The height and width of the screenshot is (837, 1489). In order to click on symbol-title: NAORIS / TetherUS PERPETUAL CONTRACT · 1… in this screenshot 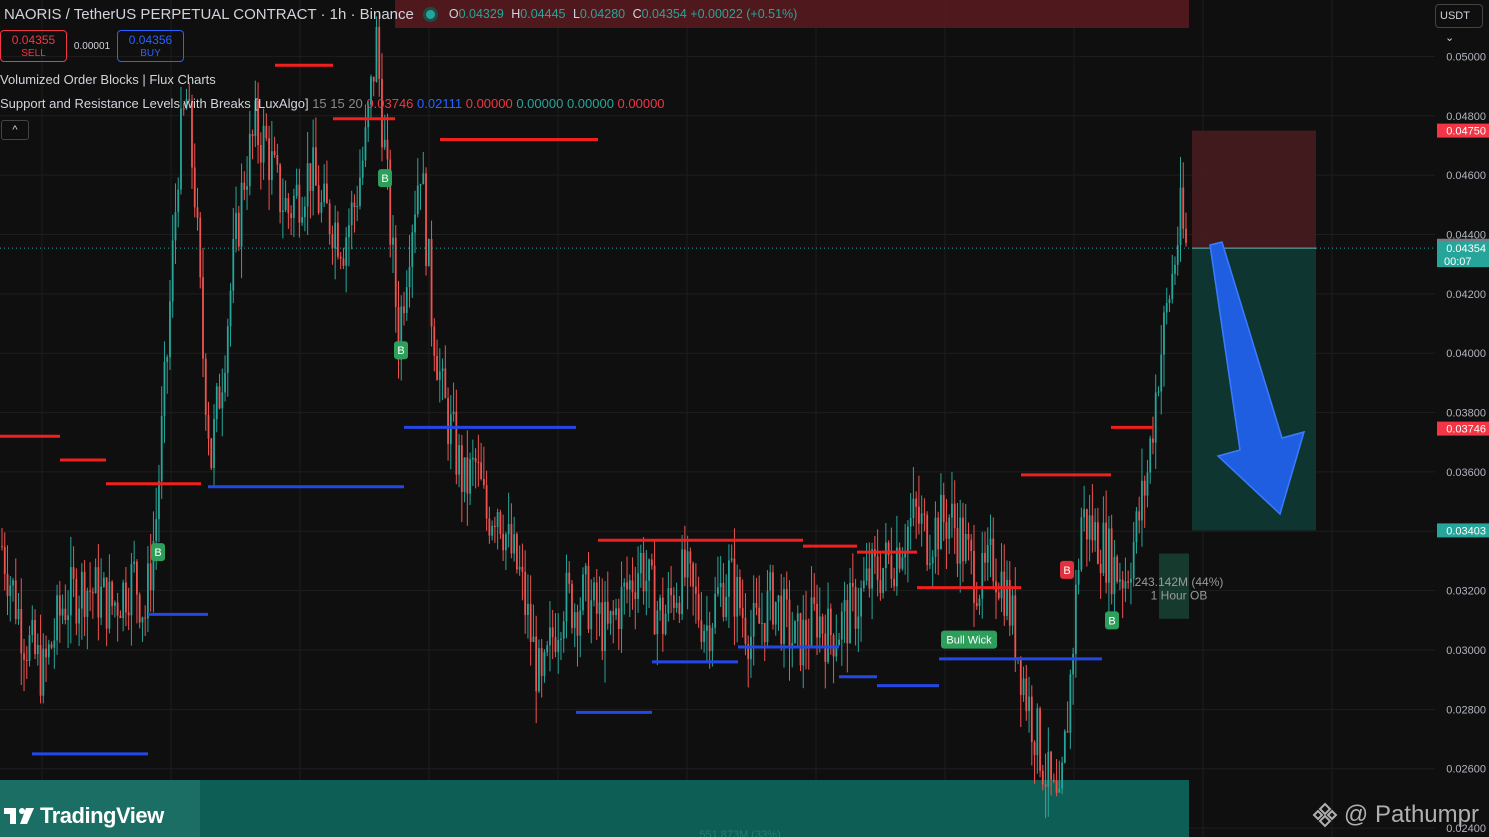, I will do `click(207, 14)`.